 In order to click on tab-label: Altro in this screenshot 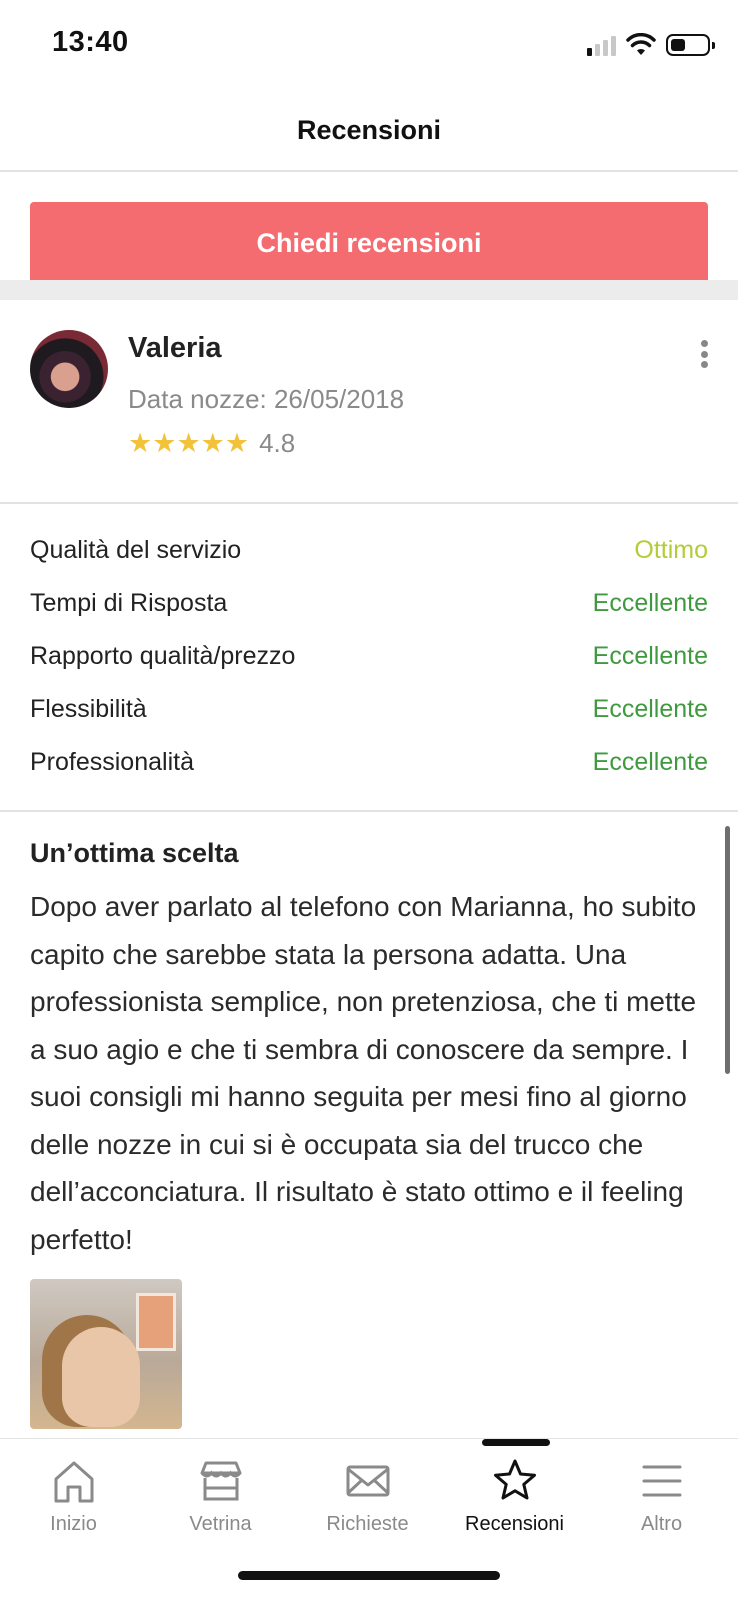, I will do `click(661, 1524)`.